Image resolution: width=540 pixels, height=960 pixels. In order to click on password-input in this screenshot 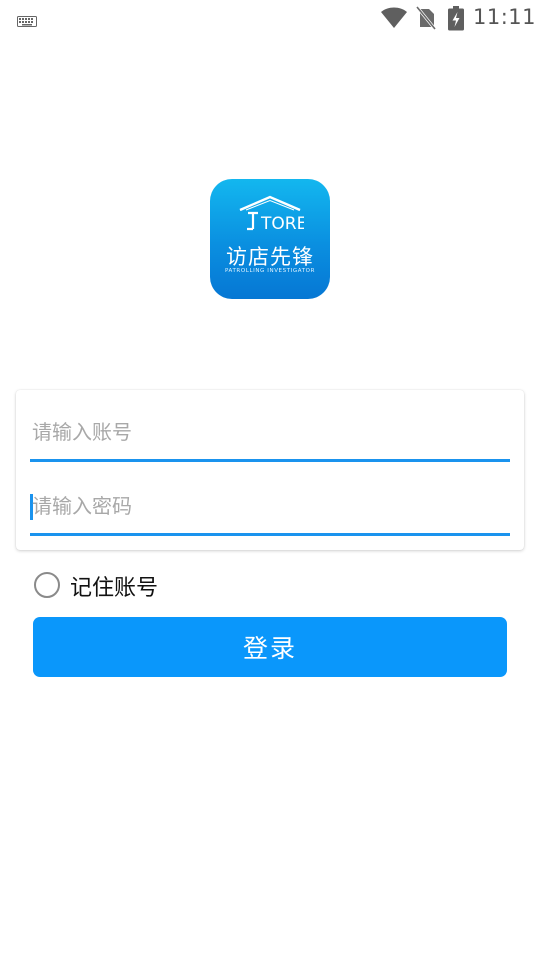, I will do `click(271, 506)`.